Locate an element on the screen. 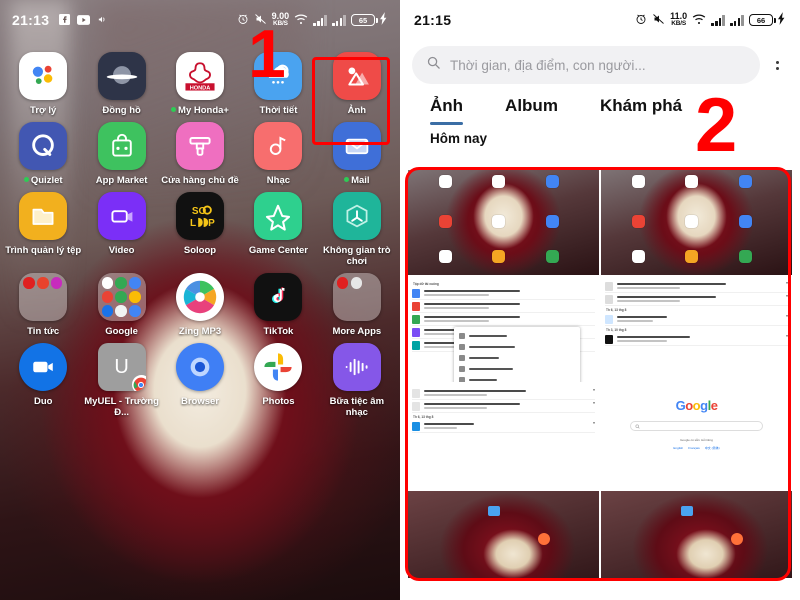 This screenshot has width=800, height=600. app-game-center: Game Center is located at coordinates (278, 226).